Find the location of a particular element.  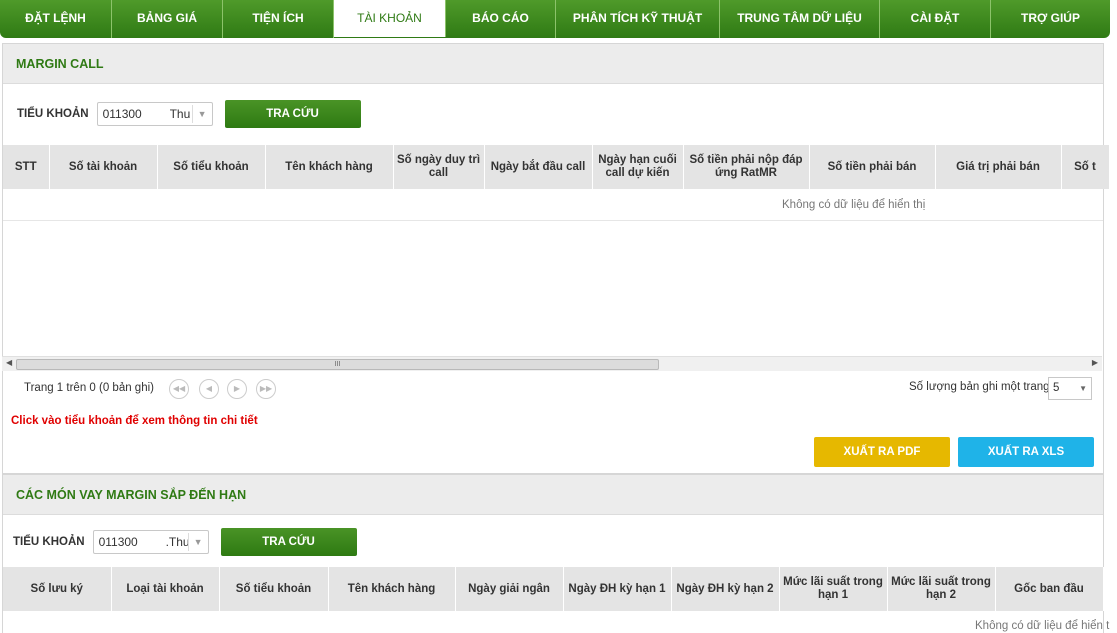

col-call-deadline: Ngày hạn cuối call dự kiến is located at coordinates (638, 167).